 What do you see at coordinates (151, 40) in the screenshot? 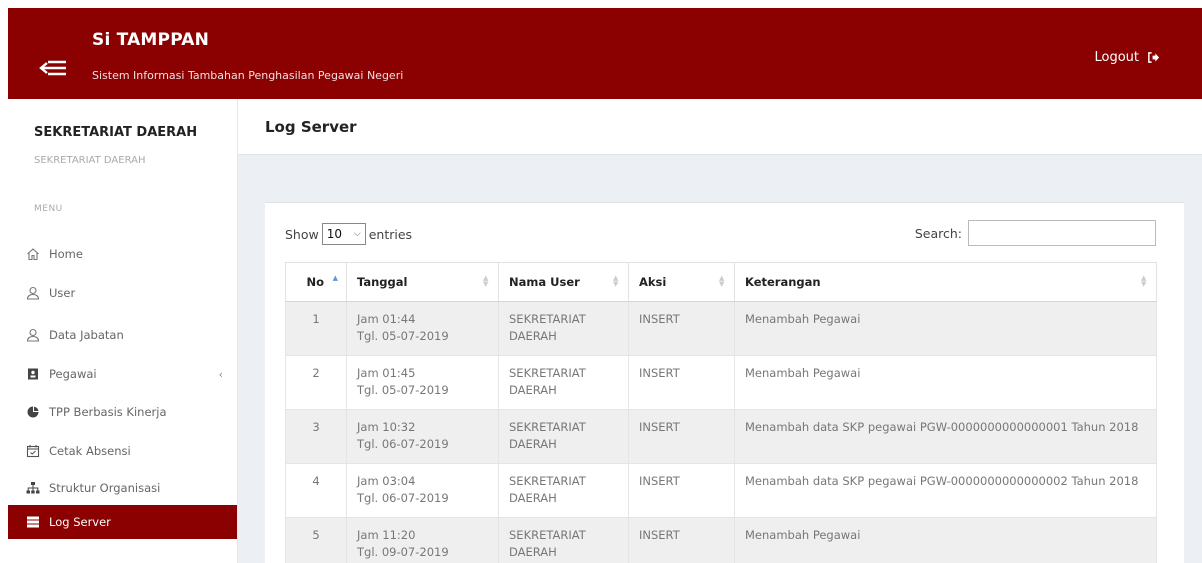
I see `app-title: Si TAMPPAN` at bounding box center [151, 40].